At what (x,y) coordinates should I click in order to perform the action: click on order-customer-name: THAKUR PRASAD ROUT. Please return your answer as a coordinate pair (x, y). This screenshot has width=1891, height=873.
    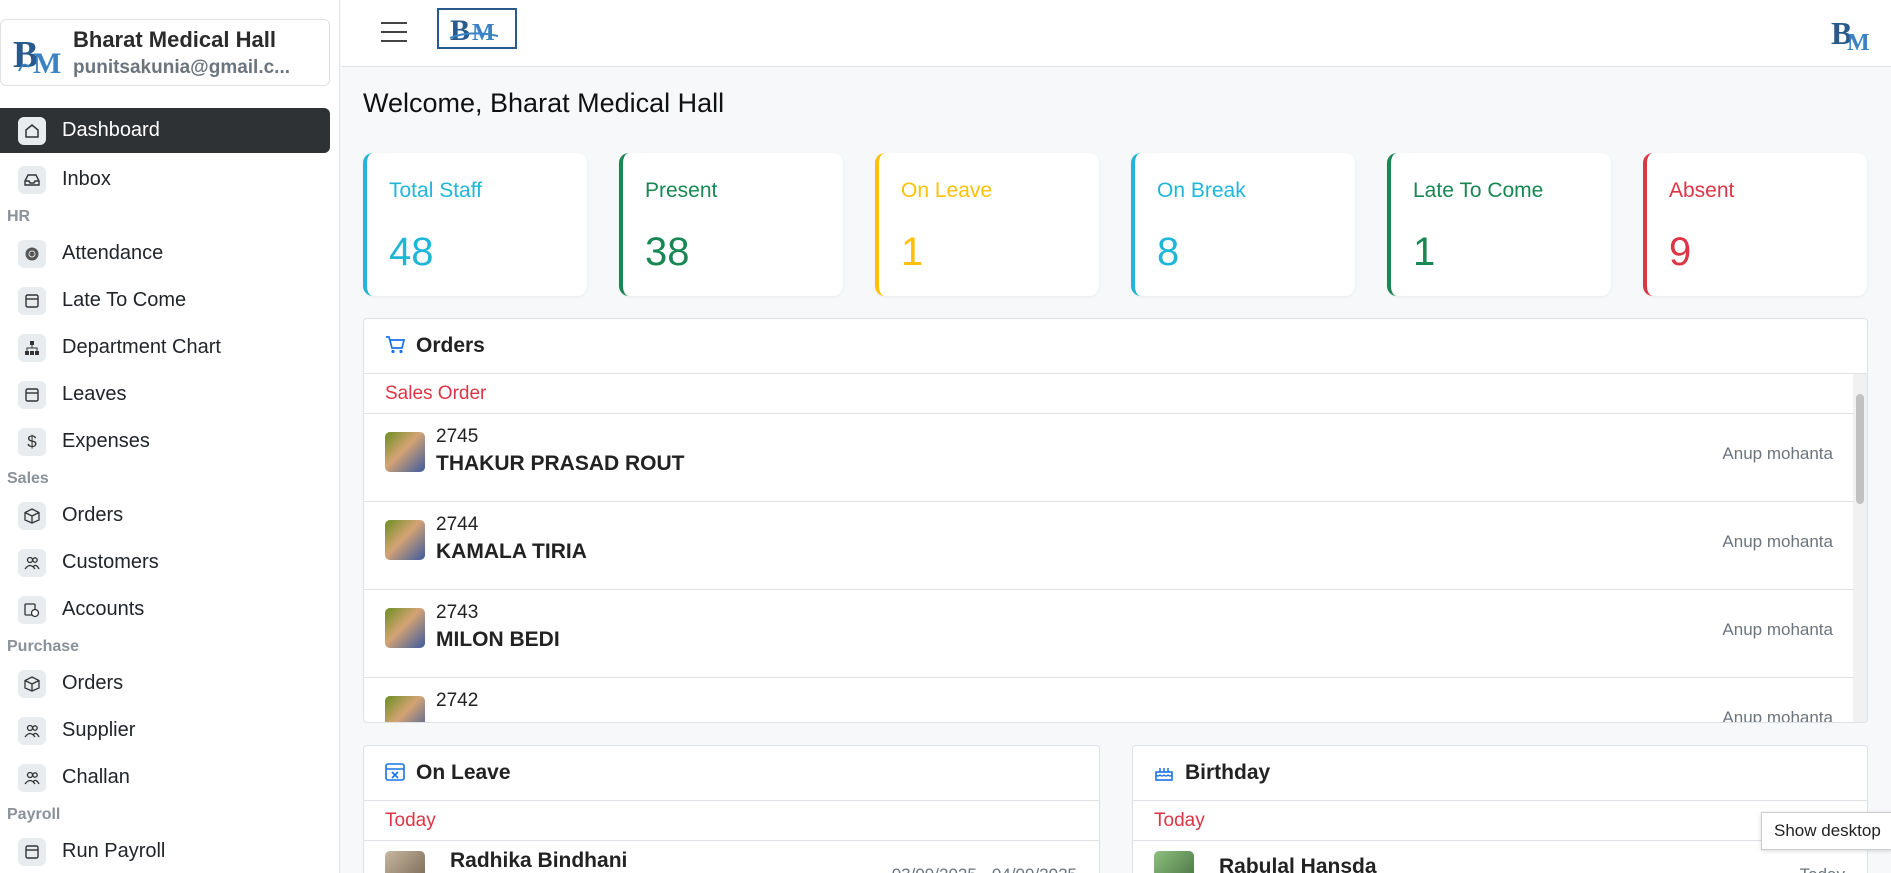
    Looking at the image, I should click on (560, 463).